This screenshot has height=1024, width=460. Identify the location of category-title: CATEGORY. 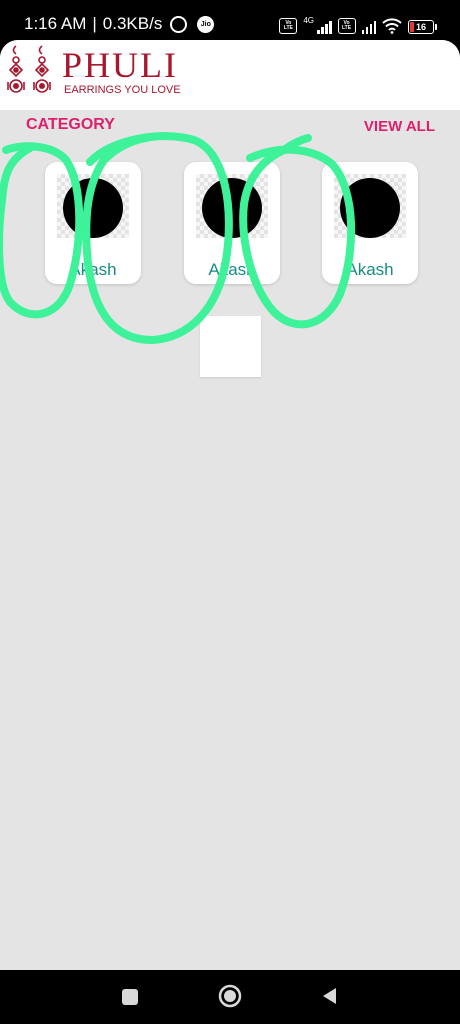
(70, 124).